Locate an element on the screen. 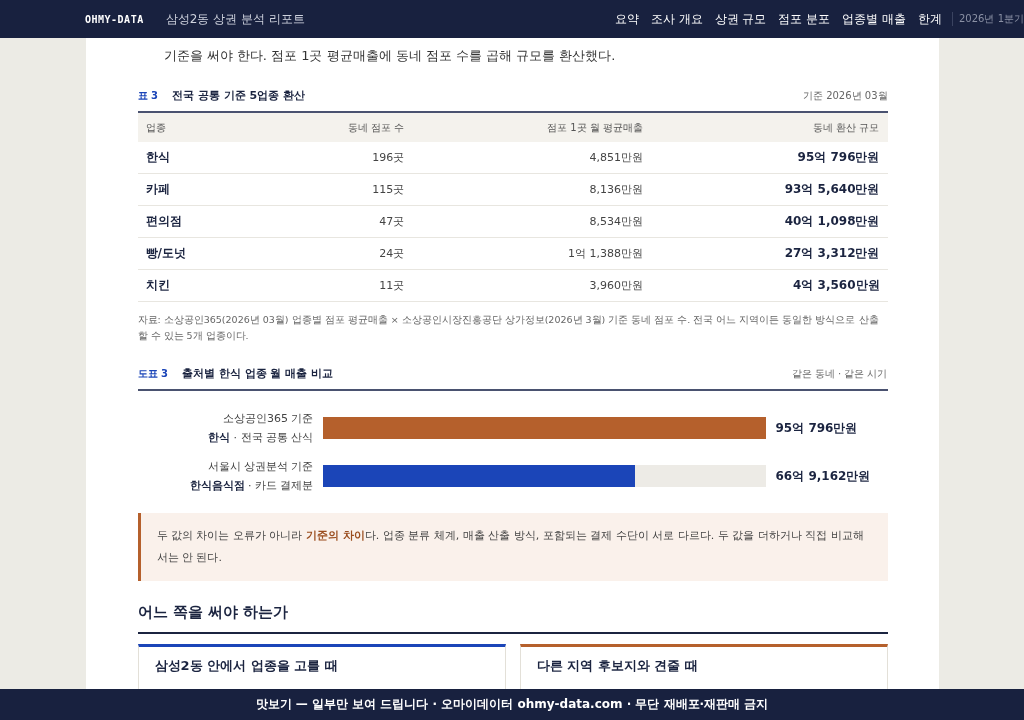 Image resolution: width=1024 pixels, height=720 pixels. column-header: 업종 is located at coordinates (197, 127).